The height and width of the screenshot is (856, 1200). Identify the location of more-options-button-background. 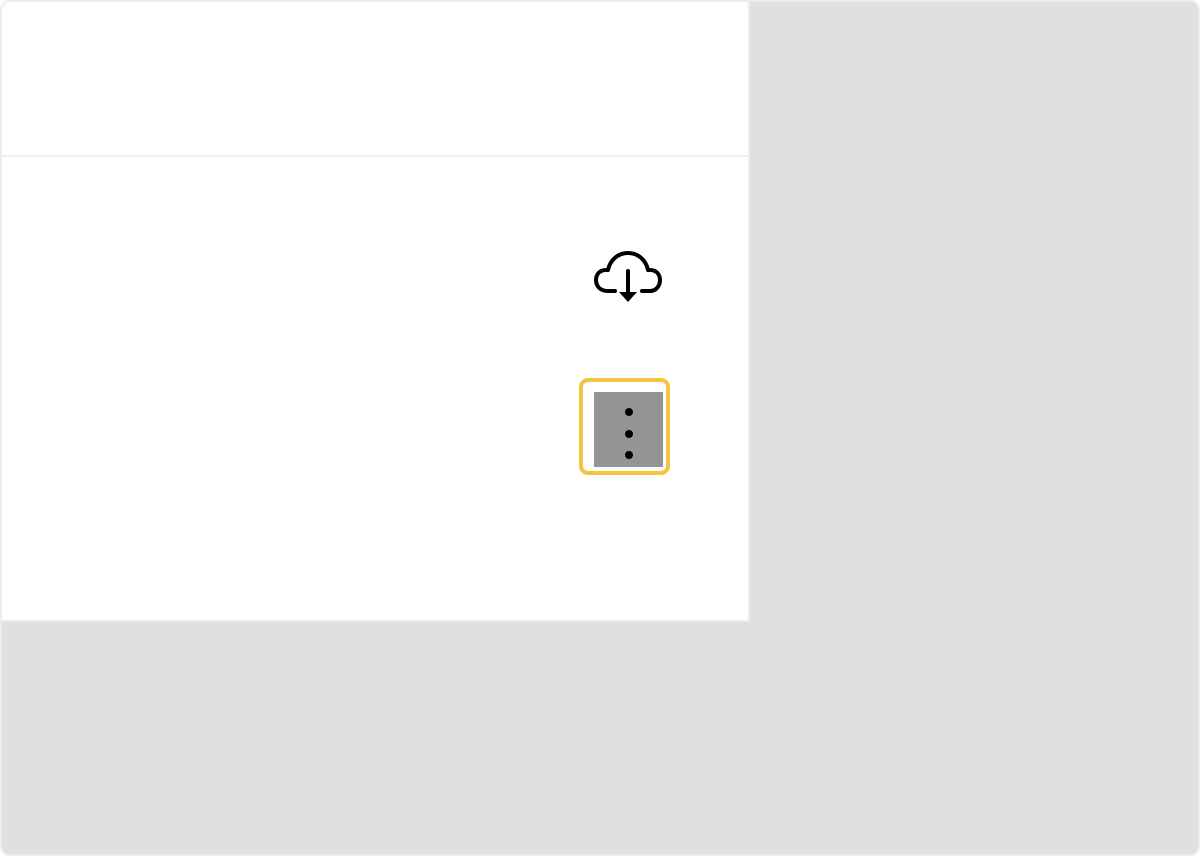
(628, 429).